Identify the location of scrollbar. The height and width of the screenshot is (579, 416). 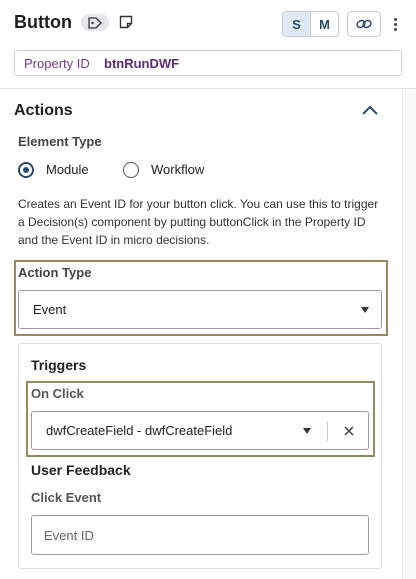
(409, 334).